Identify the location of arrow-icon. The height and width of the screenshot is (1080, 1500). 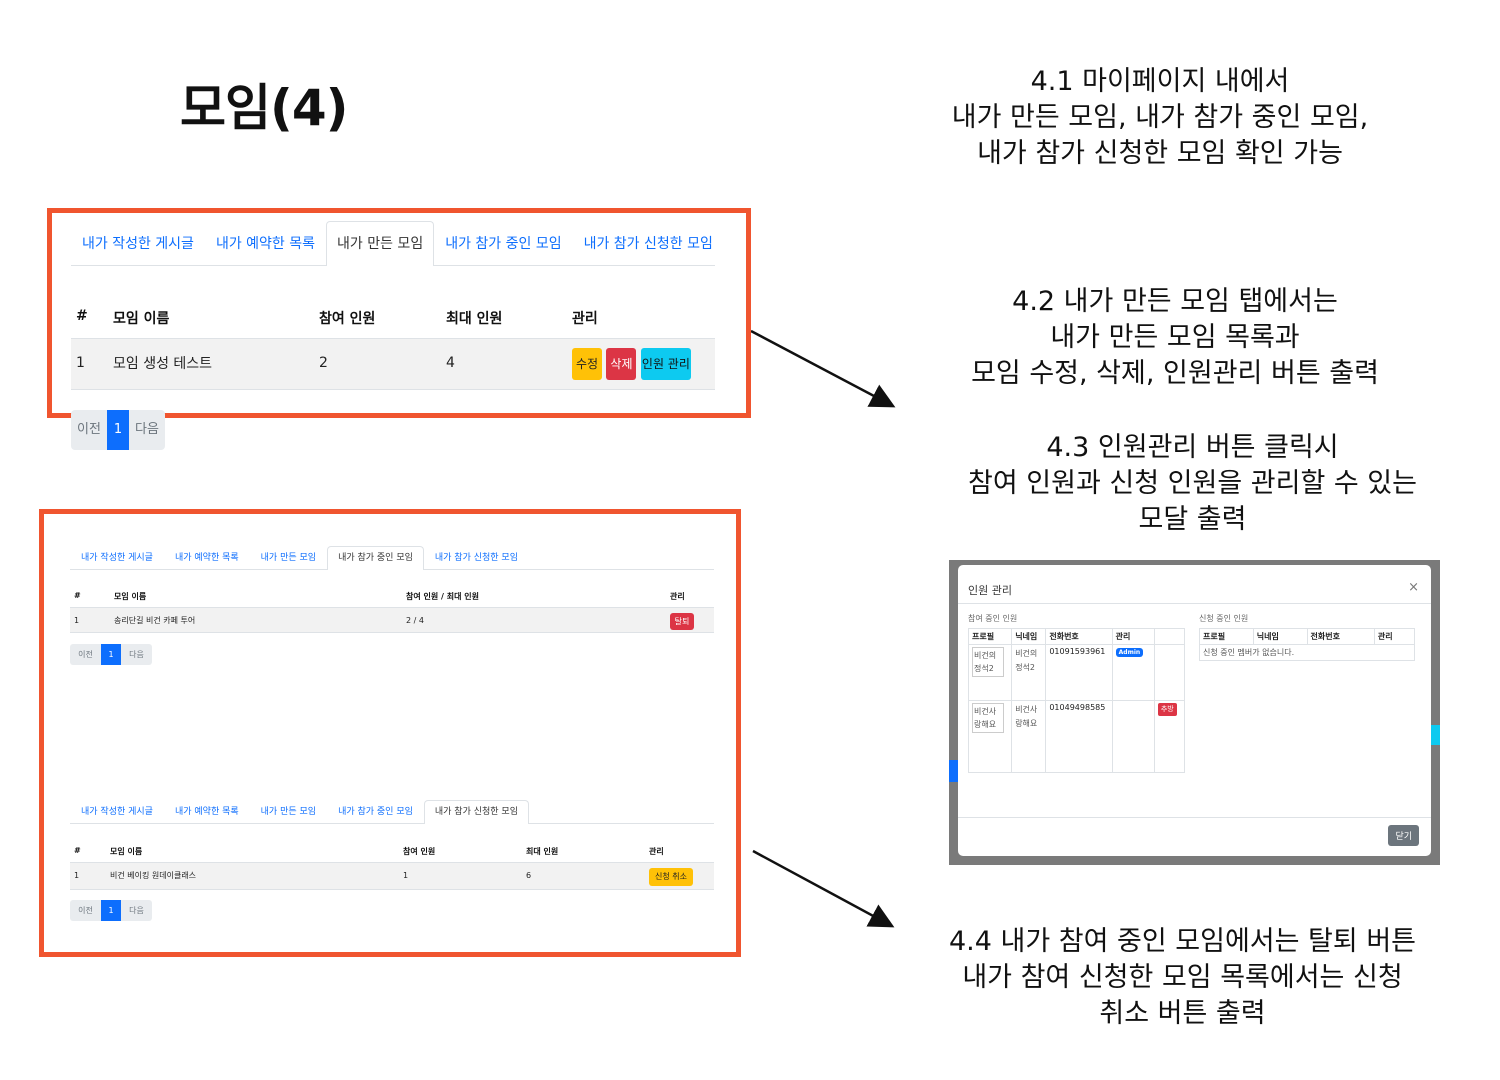
(823, 888).